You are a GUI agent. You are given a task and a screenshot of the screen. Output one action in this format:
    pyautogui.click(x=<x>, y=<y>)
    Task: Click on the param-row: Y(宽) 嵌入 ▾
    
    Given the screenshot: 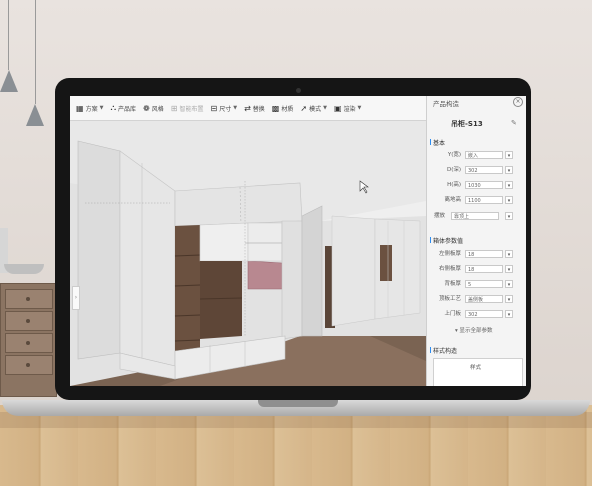 What is the action you would take?
    pyautogui.click(x=477, y=155)
    